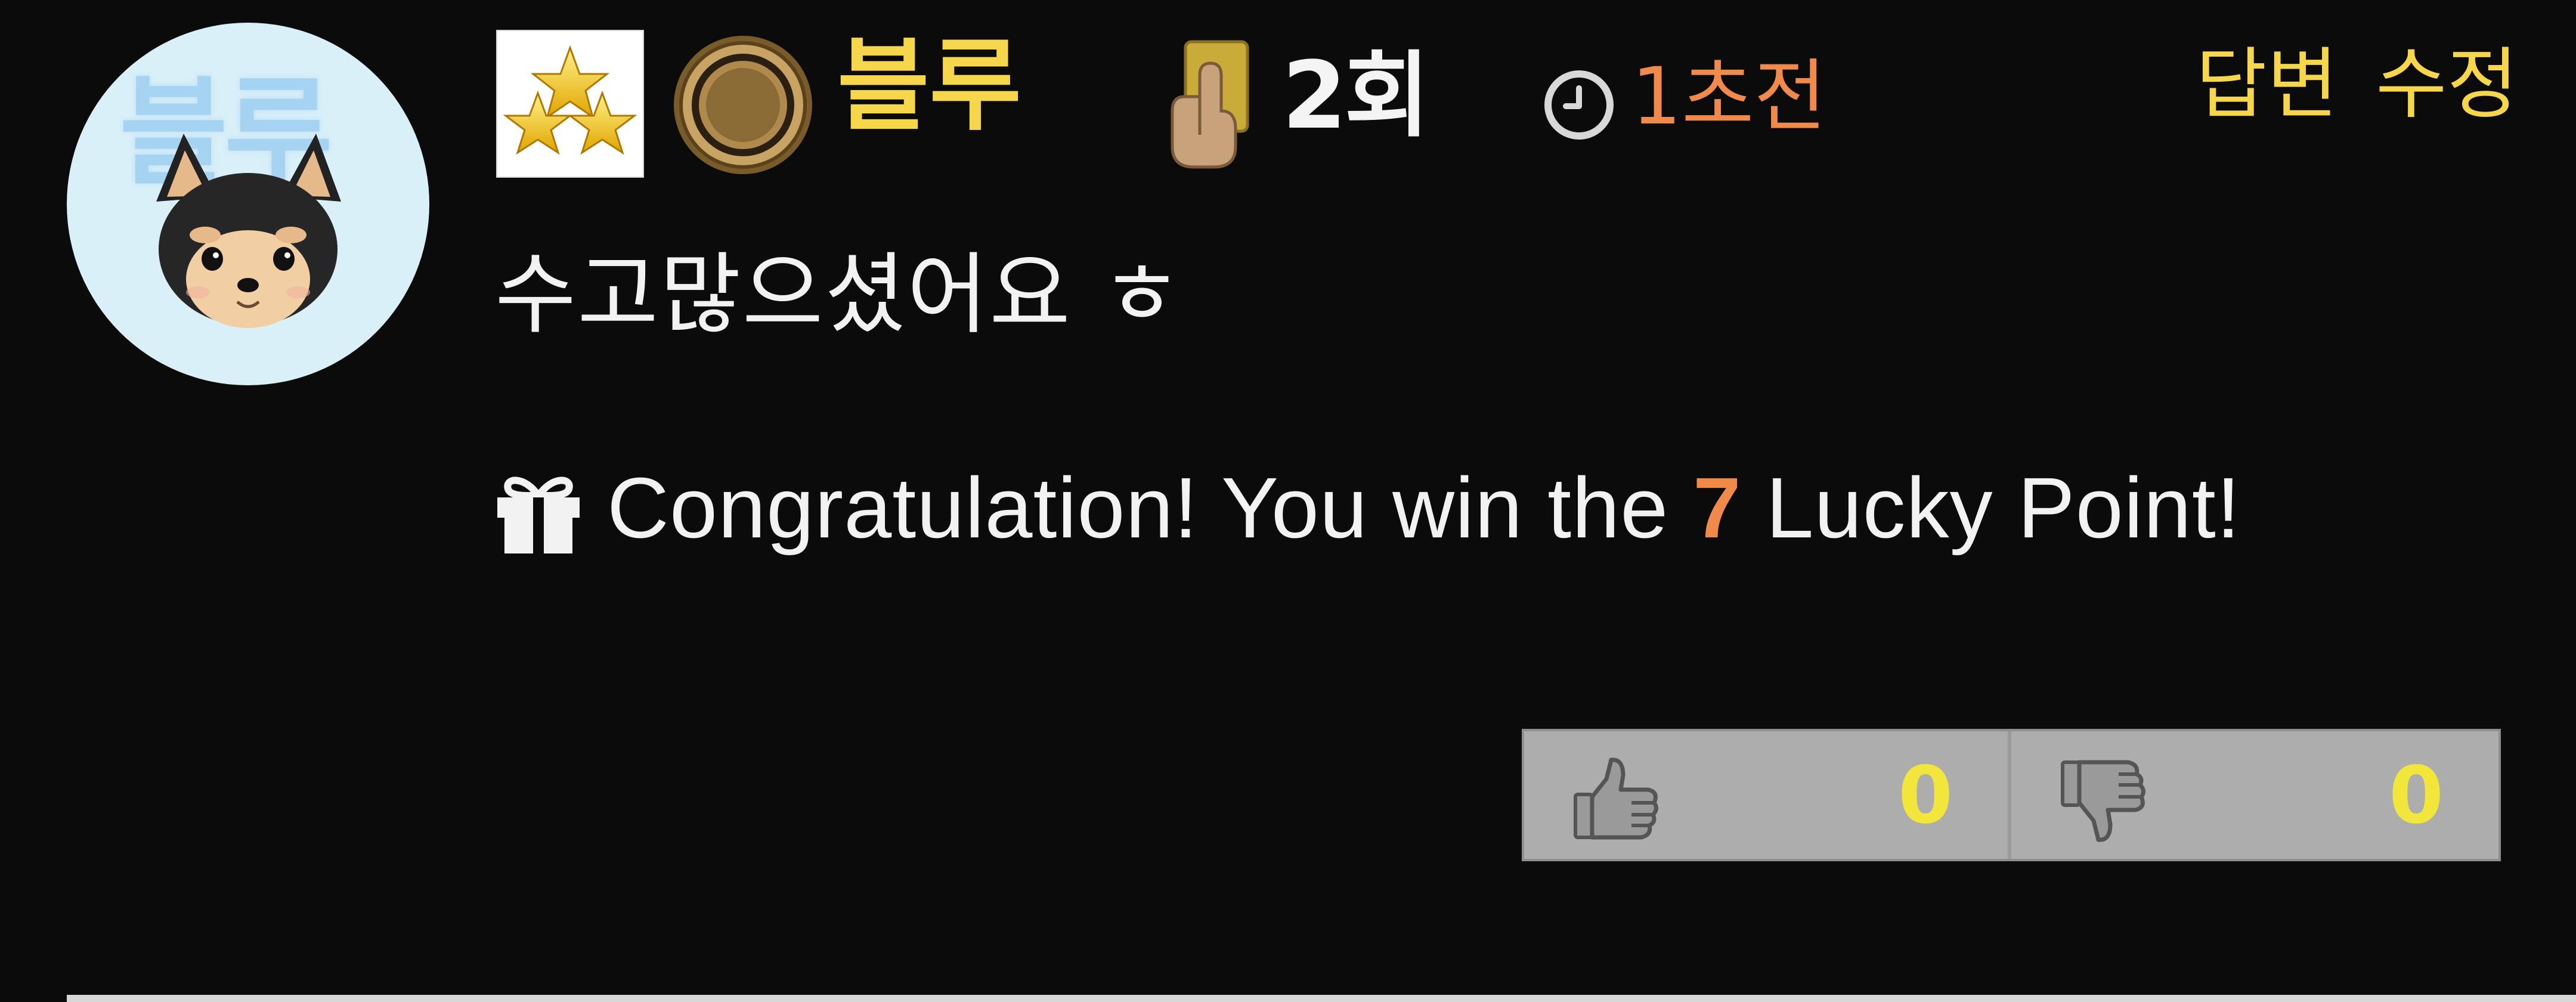 Image resolution: width=2576 pixels, height=1002 pixels. I want to click on card-count: 2회, so click(1356, 95).